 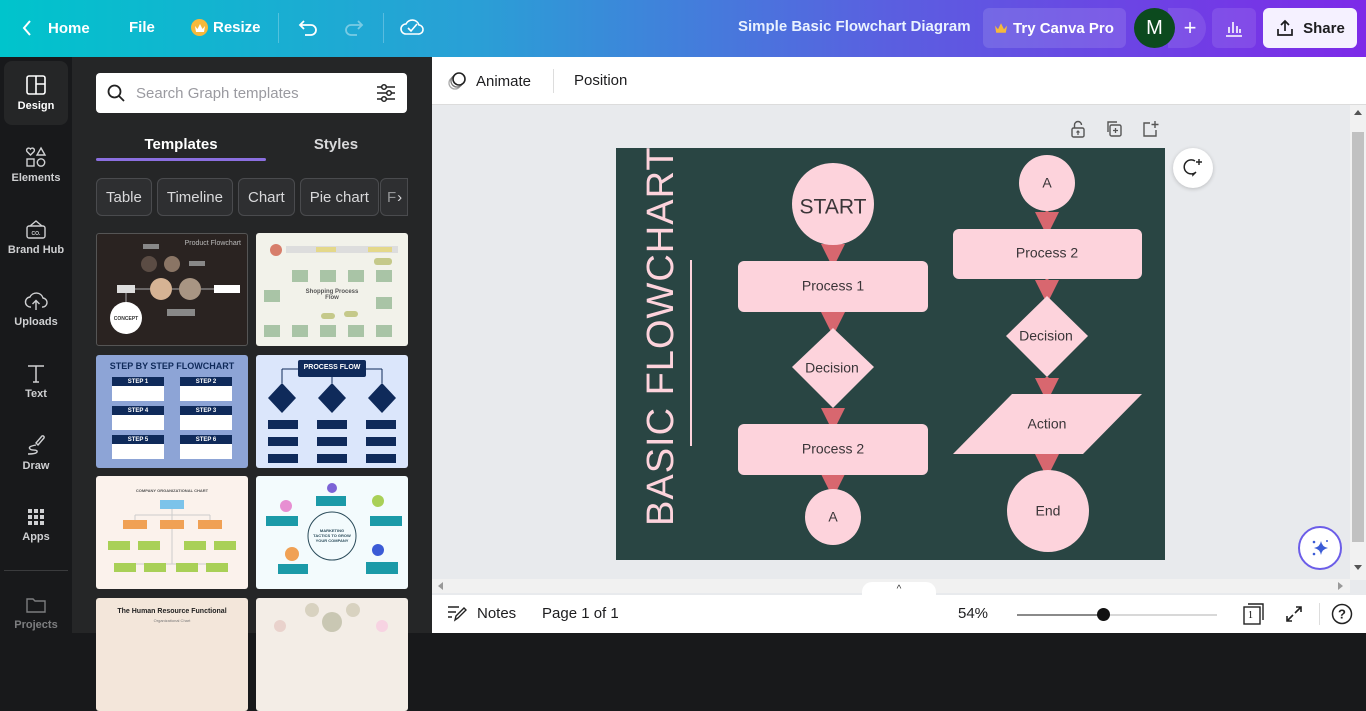 I want to click on template-card: PROCESS FLOW, so click(x=332, y=411).